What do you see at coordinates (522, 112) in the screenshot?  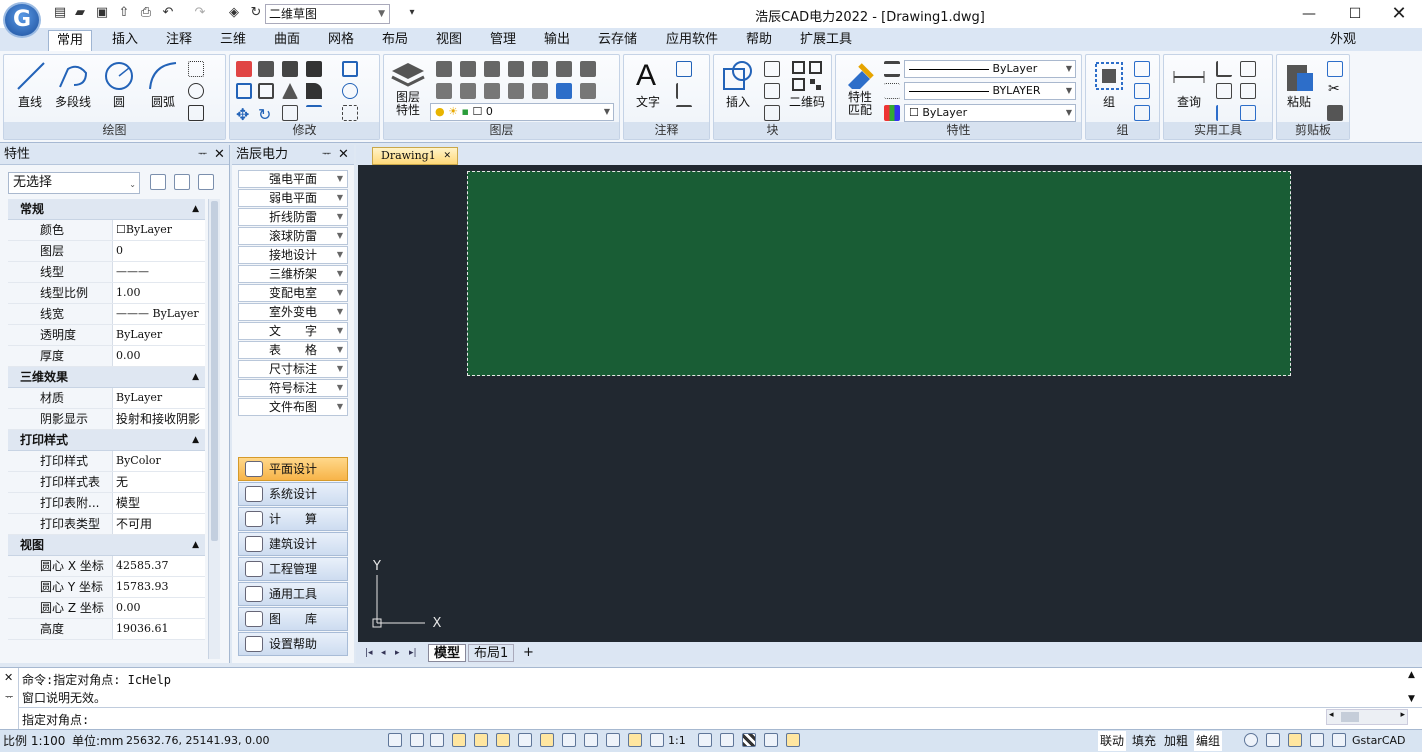 I see `layer-dropdown: ● ☀ ▪ ☐ 0 ▼` at bounding box center [522, 112].